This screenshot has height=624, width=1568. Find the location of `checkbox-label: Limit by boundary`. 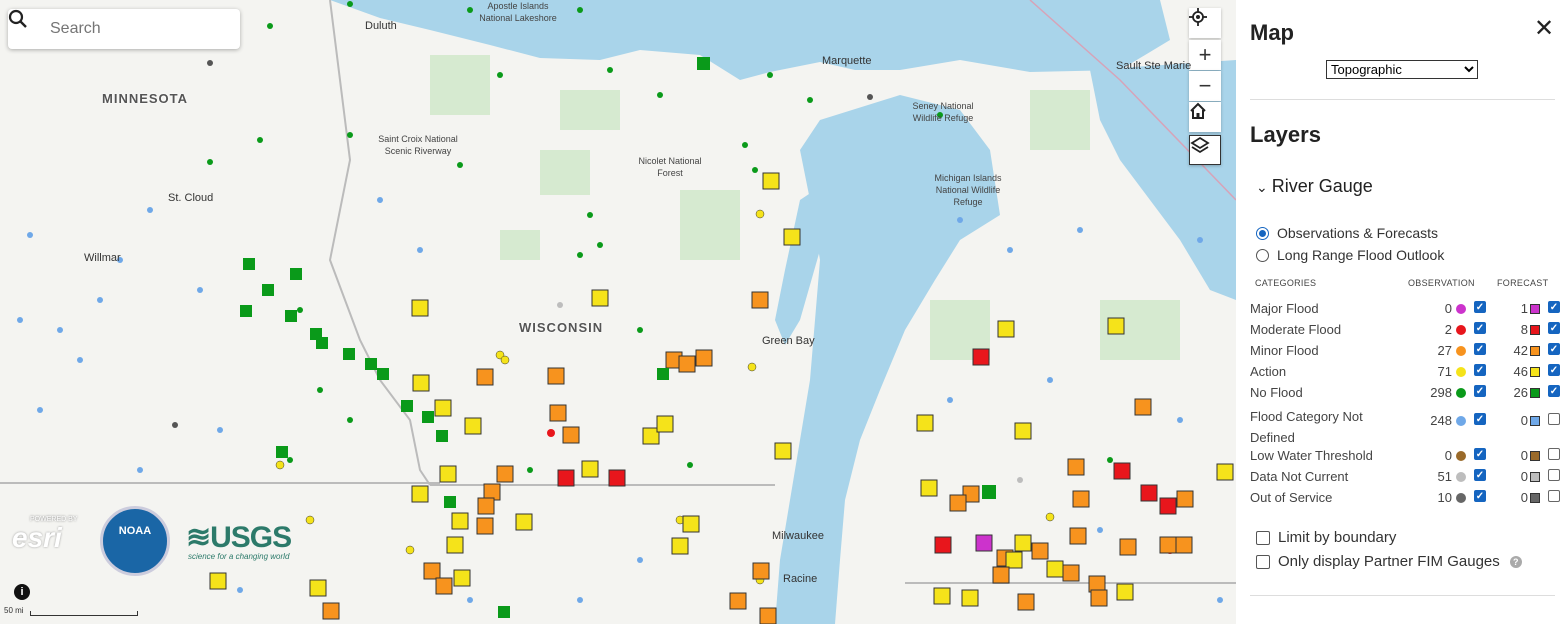

checkbox-label: Limit by boundary is located at coordinates (1337, 537).